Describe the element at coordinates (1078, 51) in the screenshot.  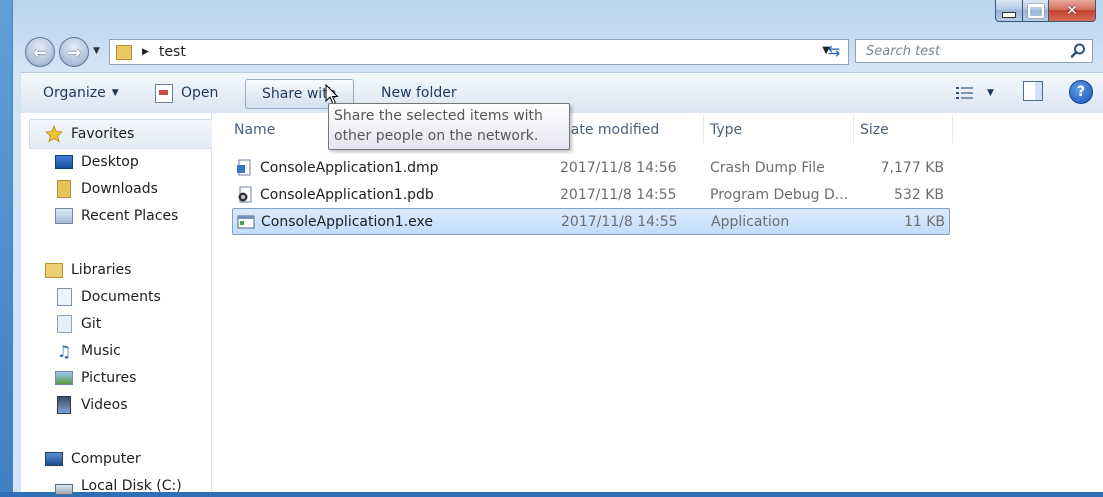
I see `search-icon` at that location.